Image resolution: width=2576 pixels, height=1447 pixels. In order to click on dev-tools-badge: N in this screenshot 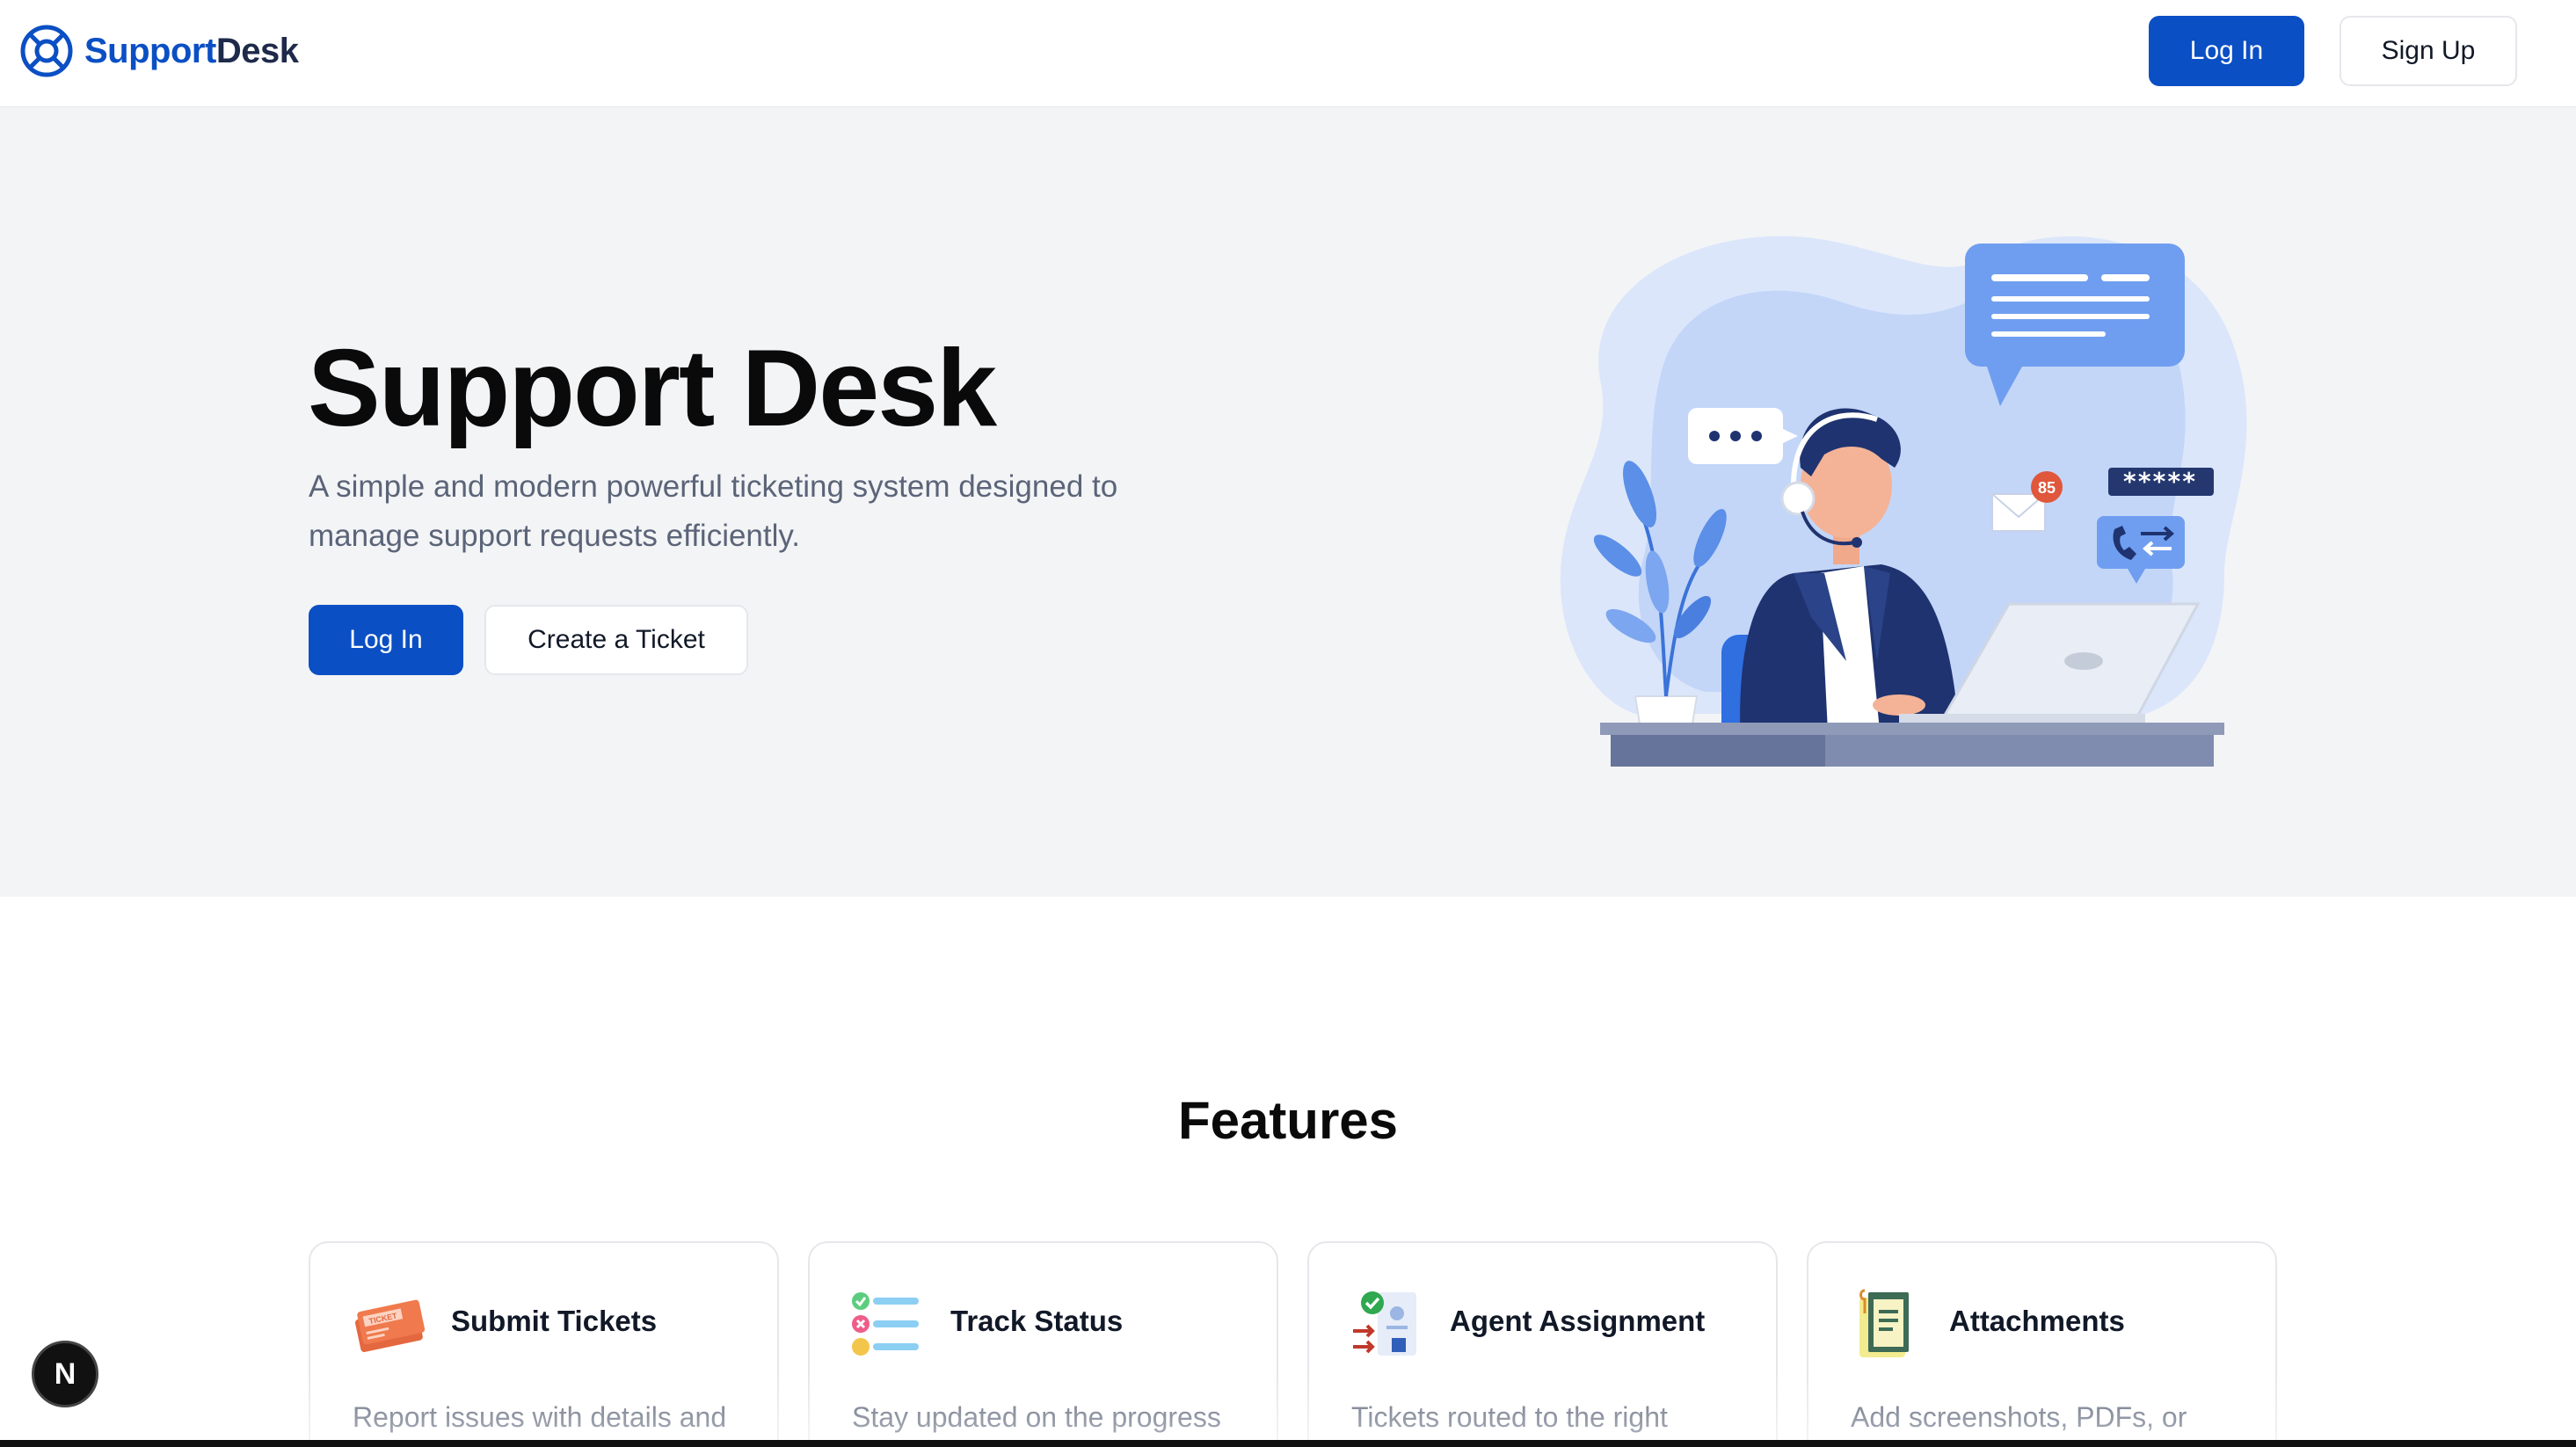, I will do `click(65, 1374)`.